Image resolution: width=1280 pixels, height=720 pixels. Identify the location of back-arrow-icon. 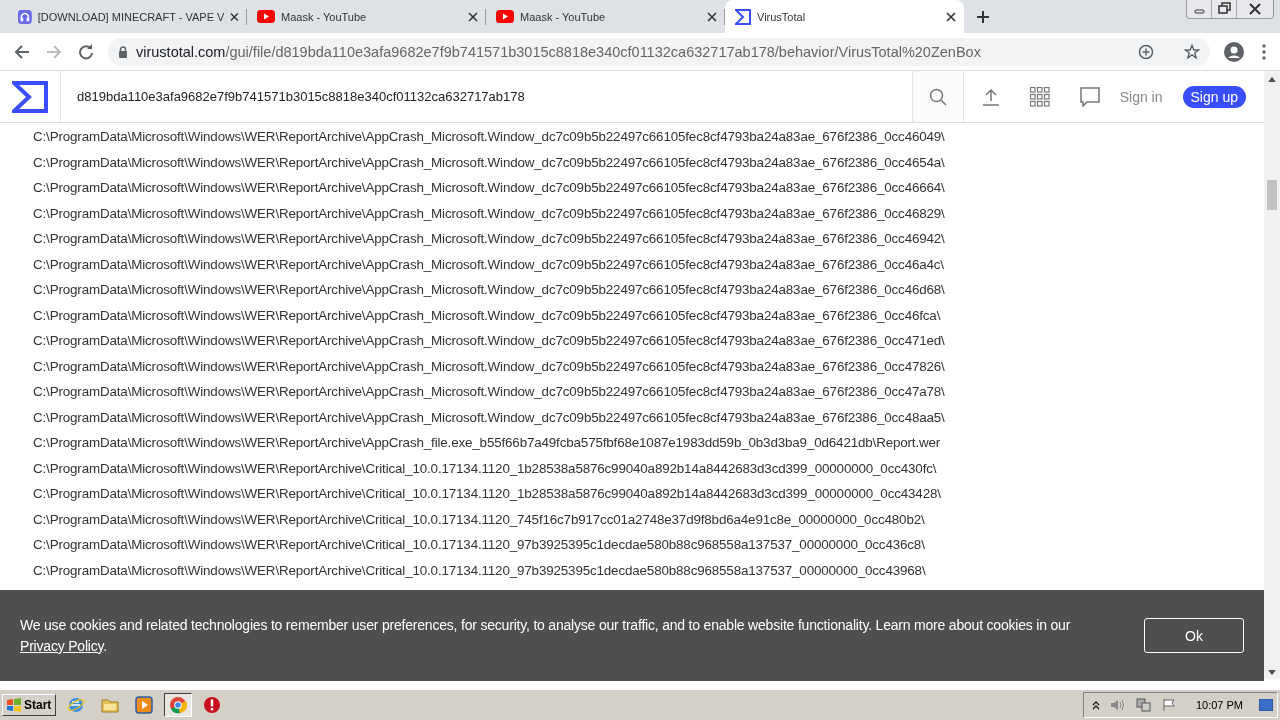
(22, 51).